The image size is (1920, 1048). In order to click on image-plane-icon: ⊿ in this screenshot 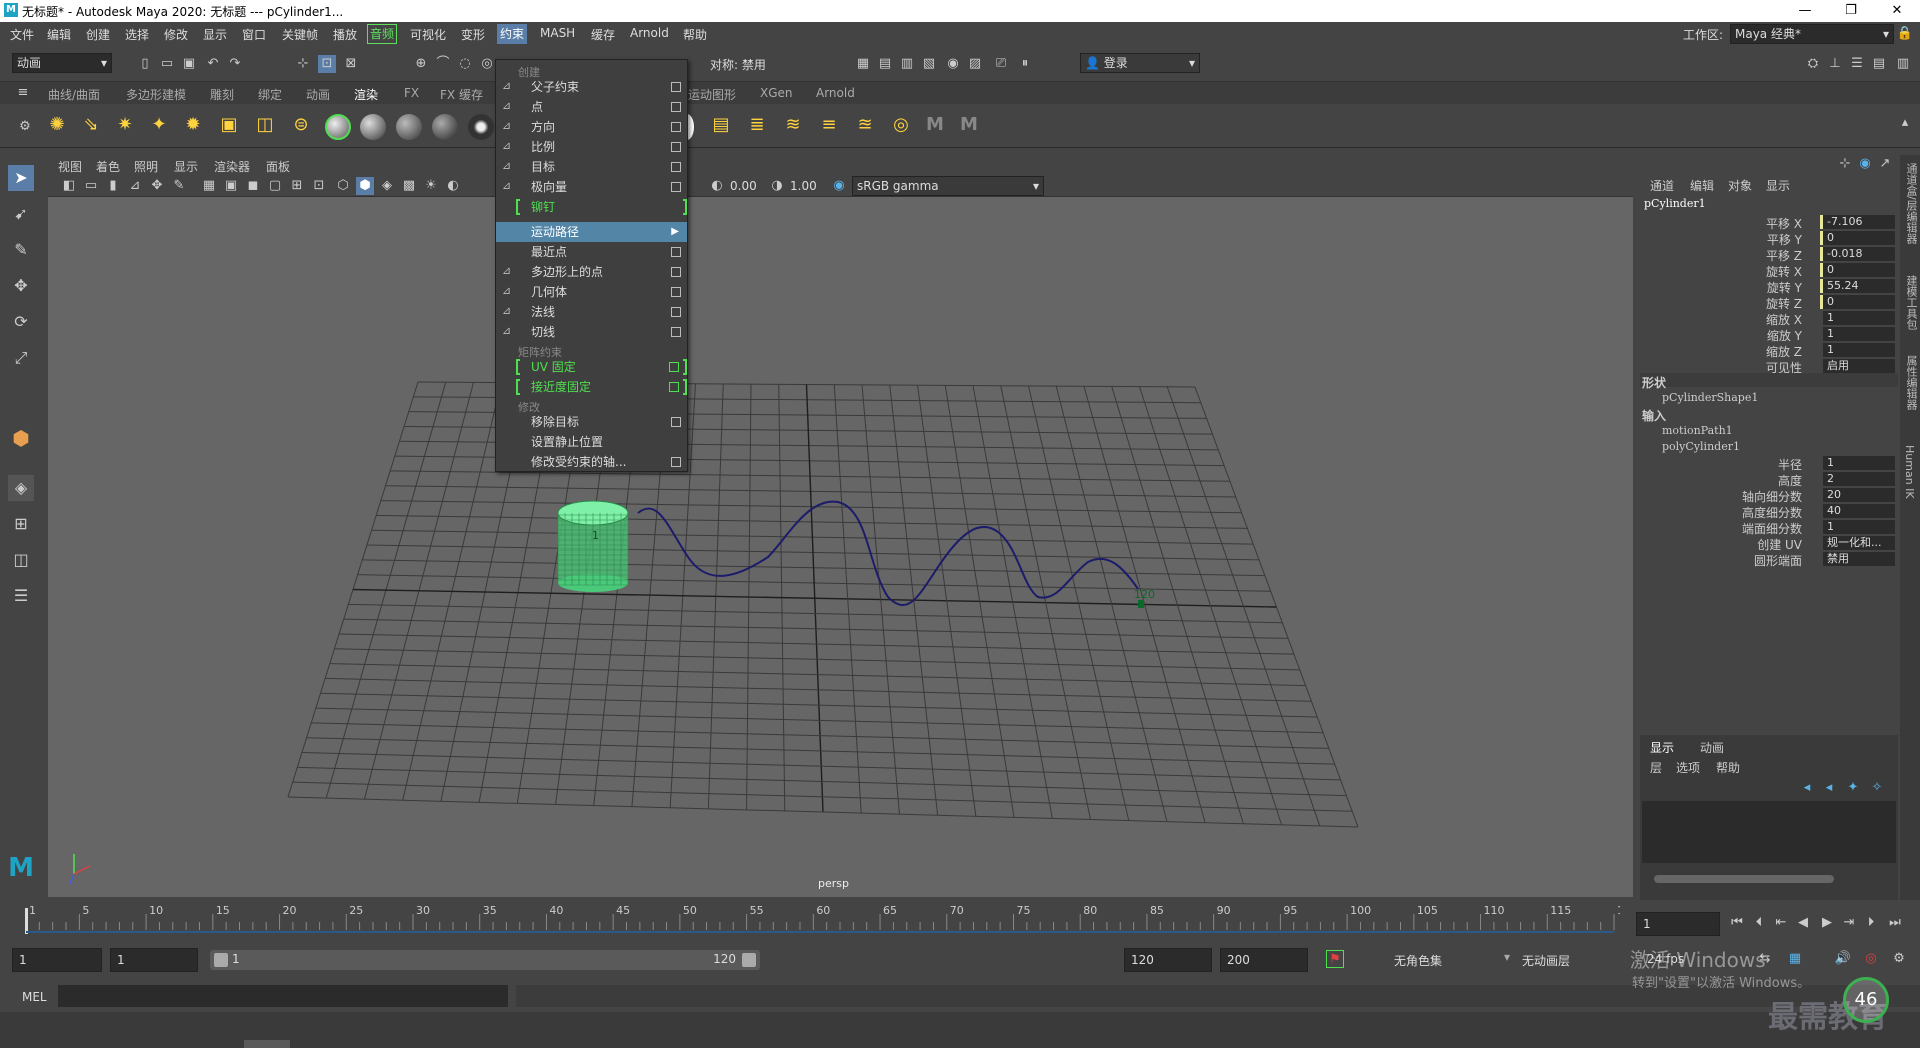, I will do `click(135, 186)`.